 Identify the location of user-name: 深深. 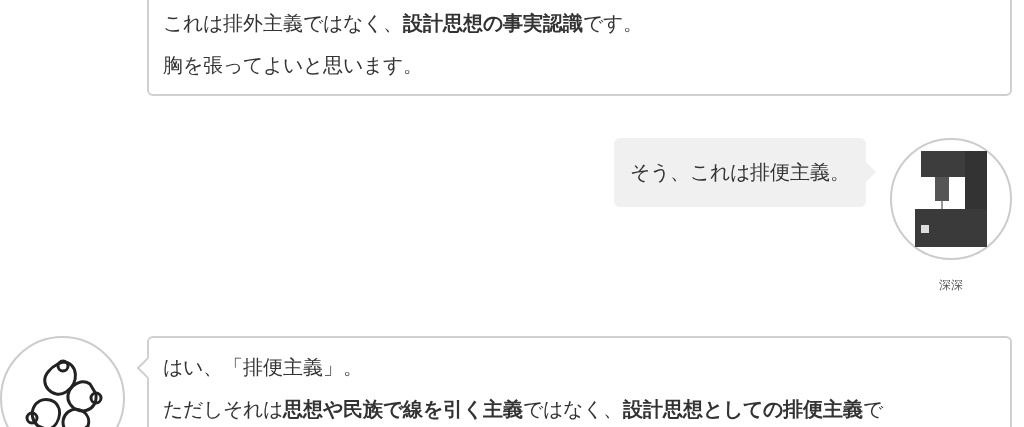
(951, 285).